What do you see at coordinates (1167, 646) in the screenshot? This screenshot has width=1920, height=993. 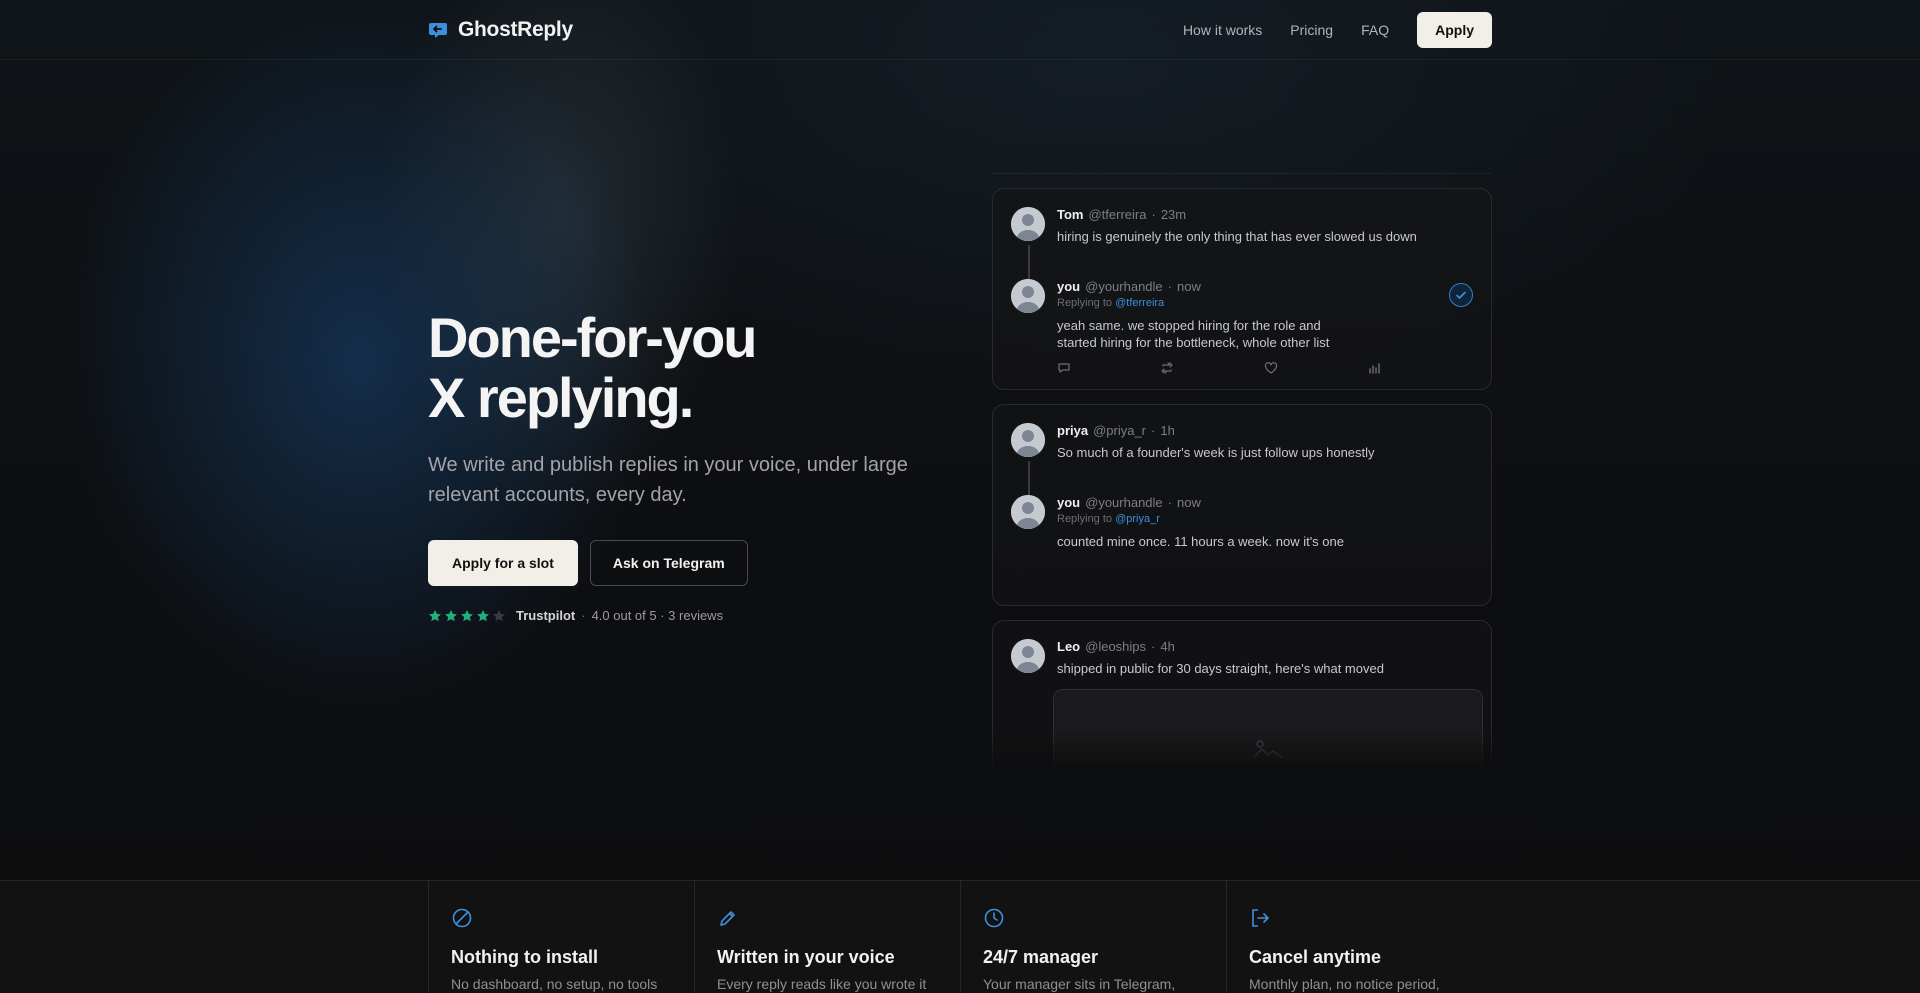 I see `tweet-time: 4h` at bounding box center [1167, 646].